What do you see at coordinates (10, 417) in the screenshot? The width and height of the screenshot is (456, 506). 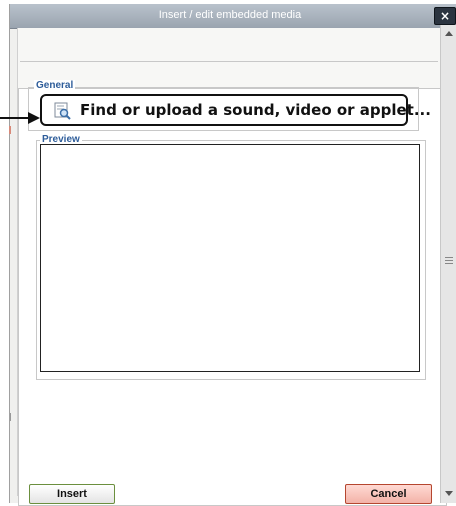 I see `side-tick` at bounding box center [10, 417].